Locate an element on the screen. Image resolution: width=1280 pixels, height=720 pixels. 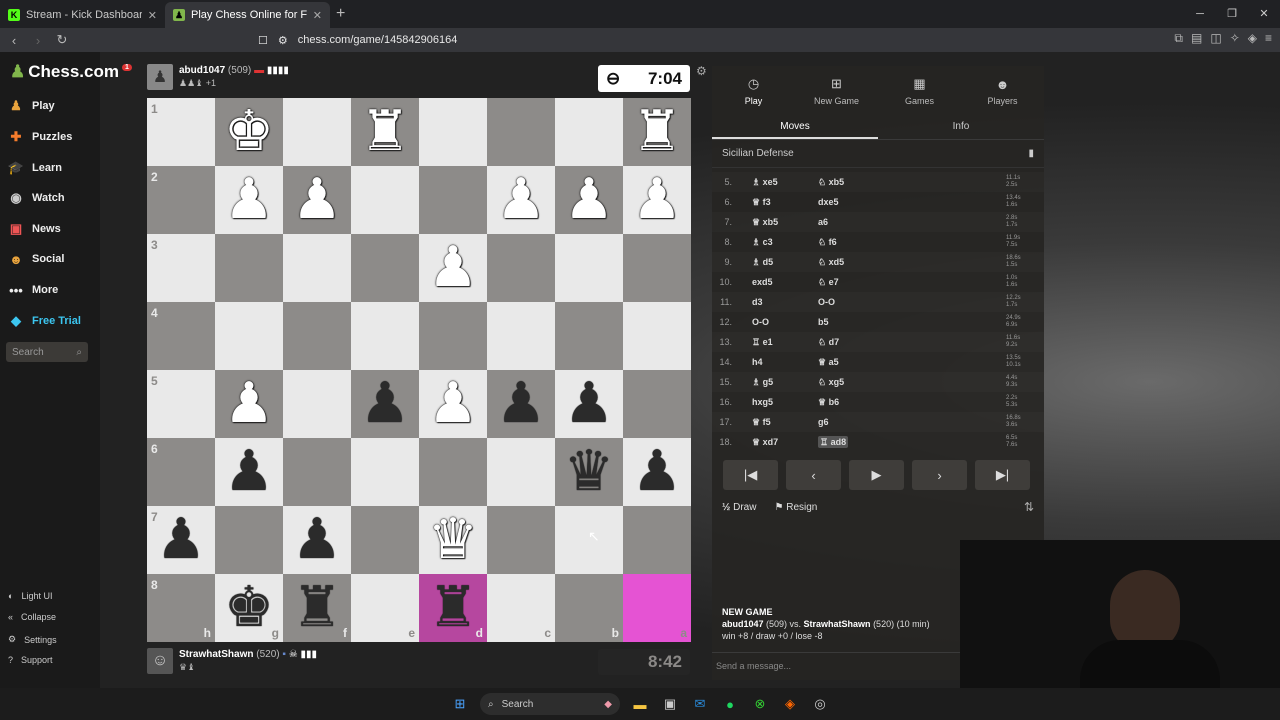
board-square: 3 is located at coordinates (181, 268).